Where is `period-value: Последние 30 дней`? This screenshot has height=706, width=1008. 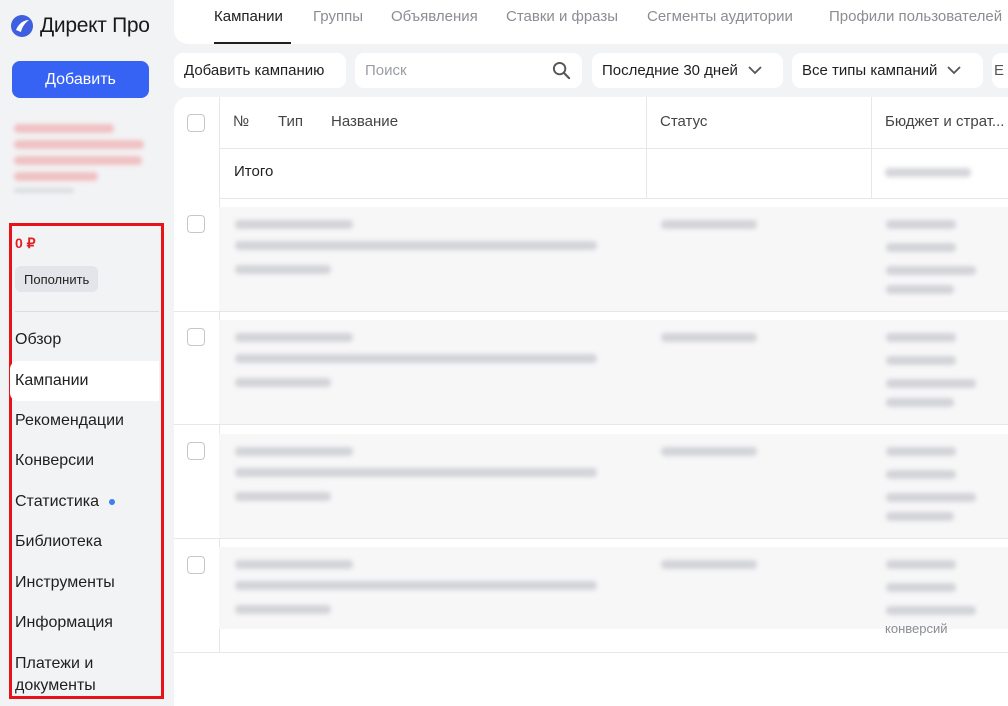 period-value: Последние 30 дней is located at coordinates (670, 70).